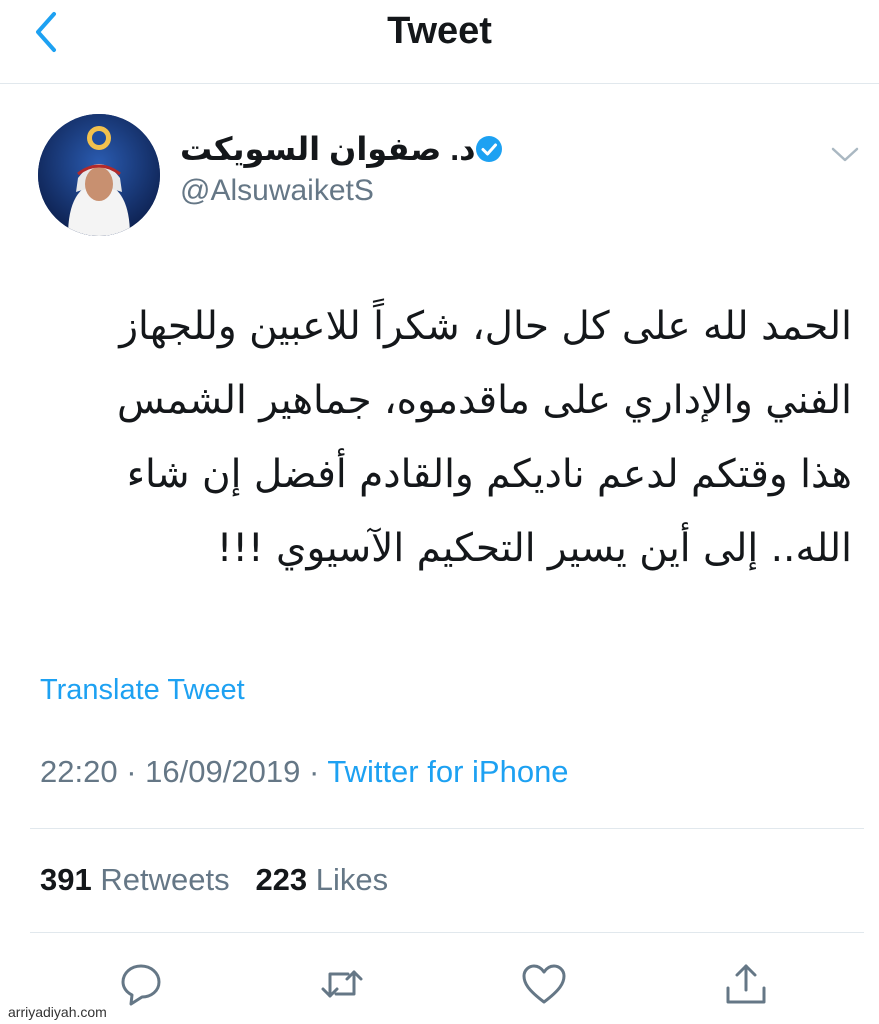 The image size is (879, 1024). I want to click on reply-button, so click(141, 984).